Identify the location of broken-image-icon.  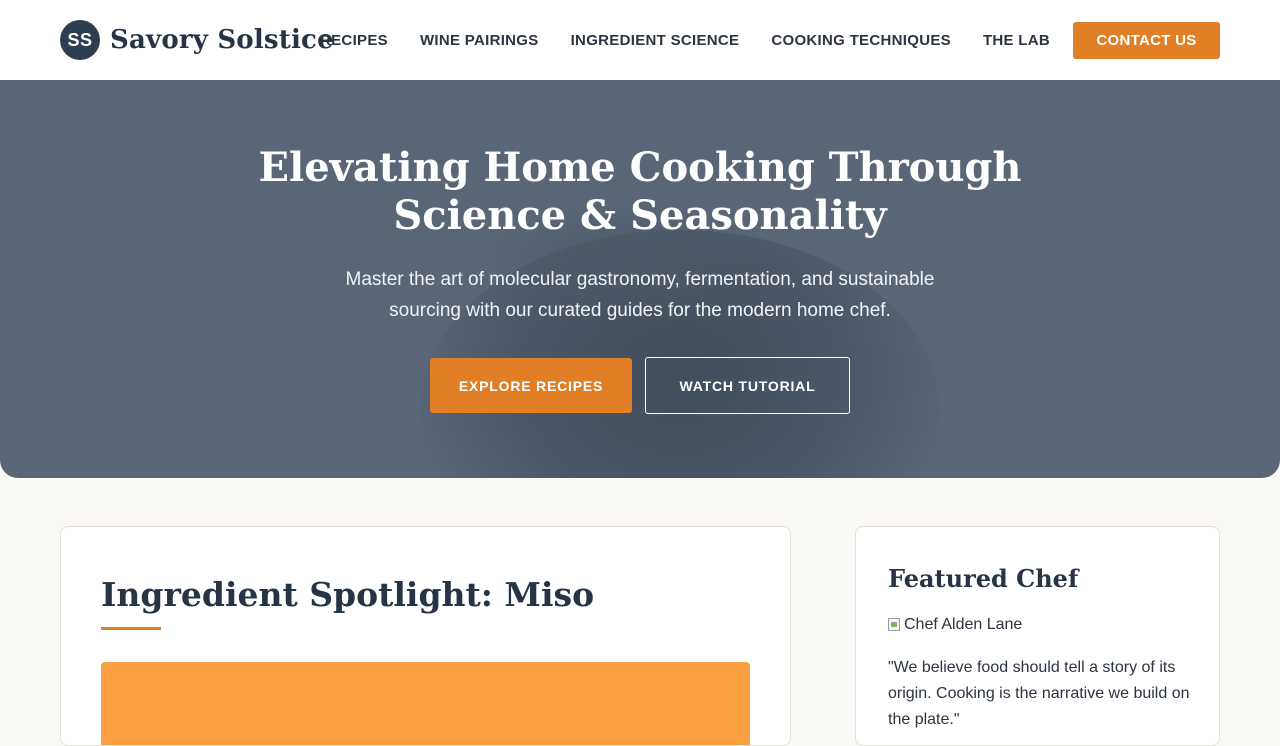
(895, 625).